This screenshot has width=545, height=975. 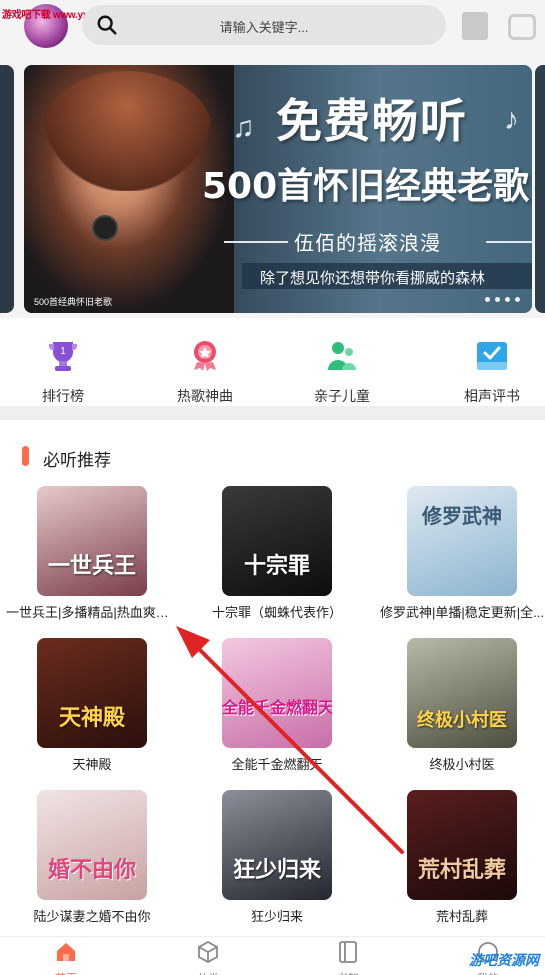 I want to click on book-cover: 天神殿, so click(x=92, y=693).